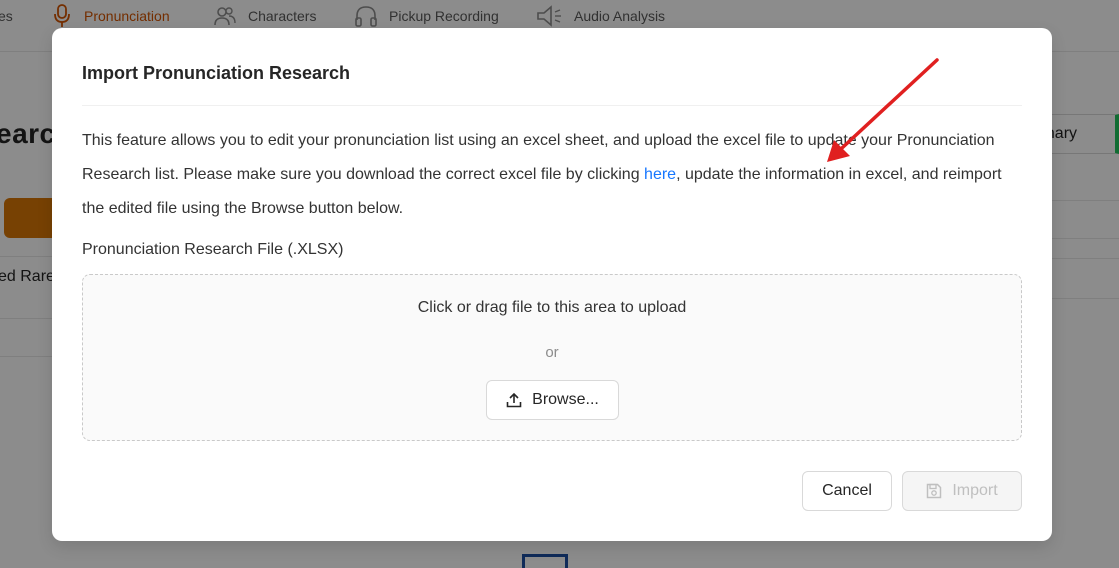 The image size is (1119, 568). What do you see at coordinates (975, 490) in the screenshot?
I see `import-button-label: Import` at bounding box center [975, 490].